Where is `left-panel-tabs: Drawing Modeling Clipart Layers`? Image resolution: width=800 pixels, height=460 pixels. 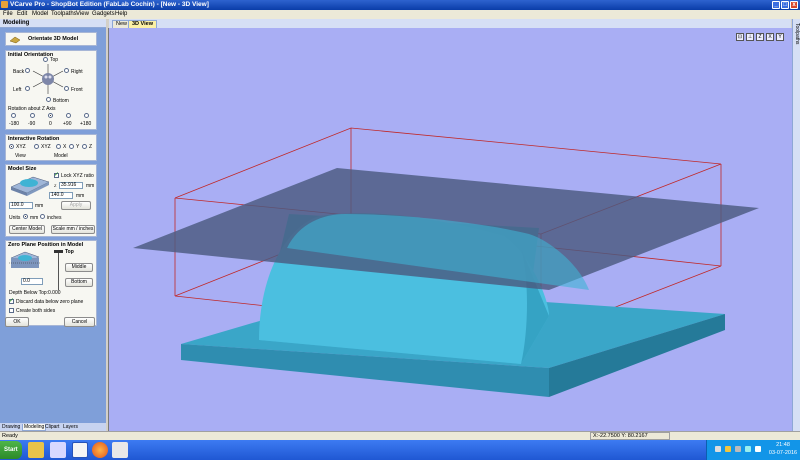
left-panel-tabs: Drawing Modeling Clipart Layers is located at coordinates (53, 427).